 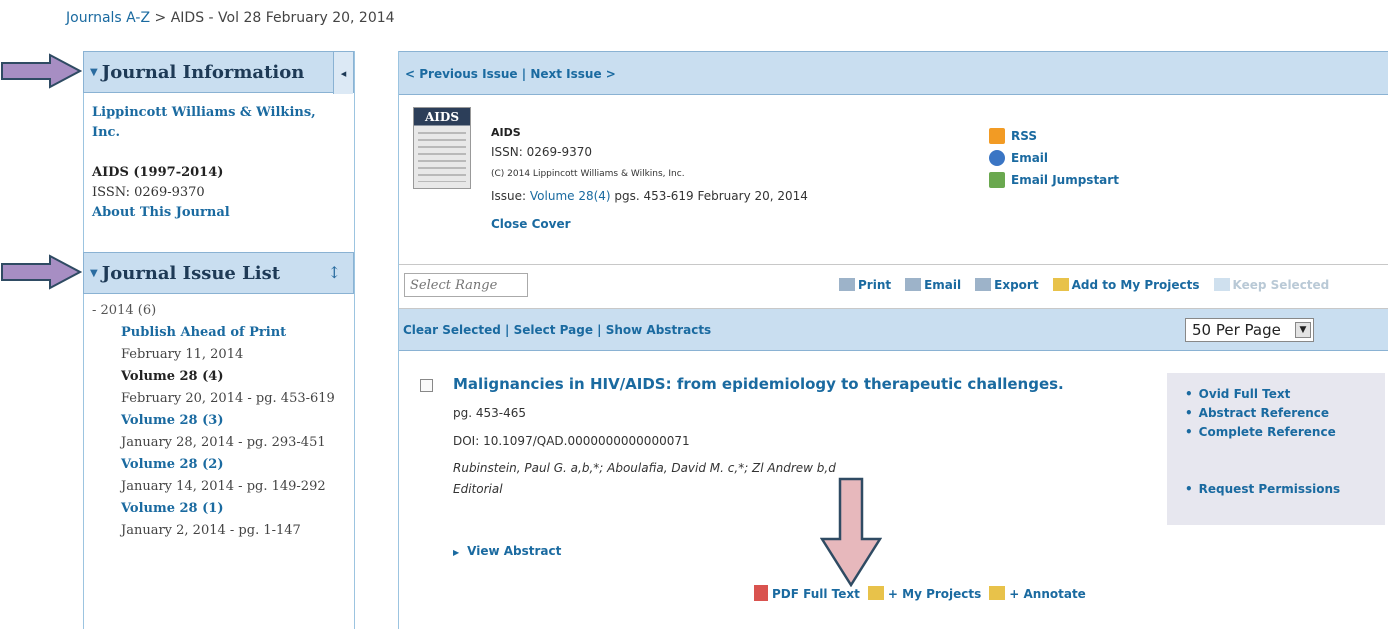 I want to click on complete-reference-link: • Complete Reference, so click(x=1285, y=432).